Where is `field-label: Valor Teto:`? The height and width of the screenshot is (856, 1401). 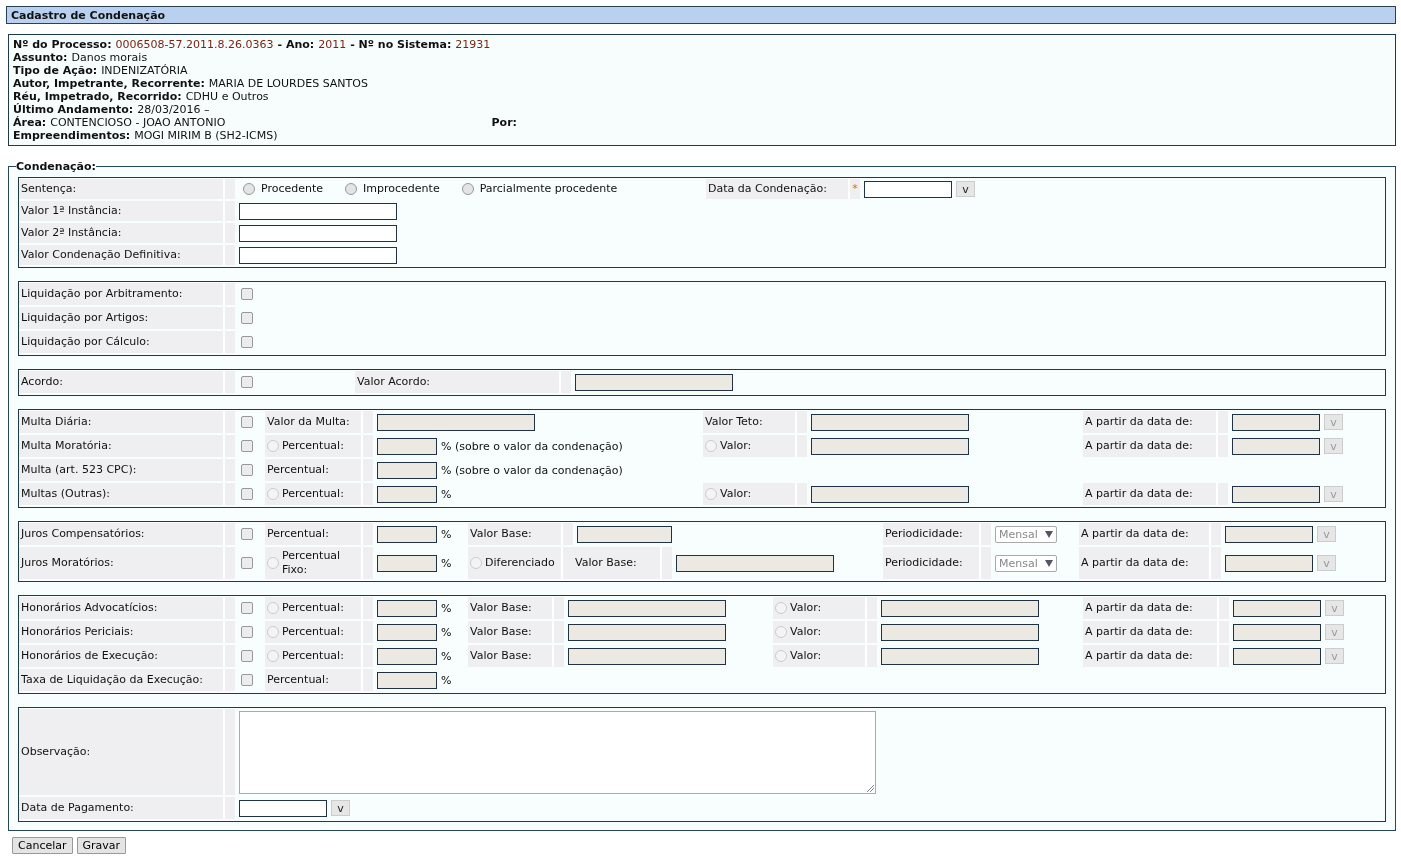 field-label: Valor Teto: is located at coordinates (734, 422).